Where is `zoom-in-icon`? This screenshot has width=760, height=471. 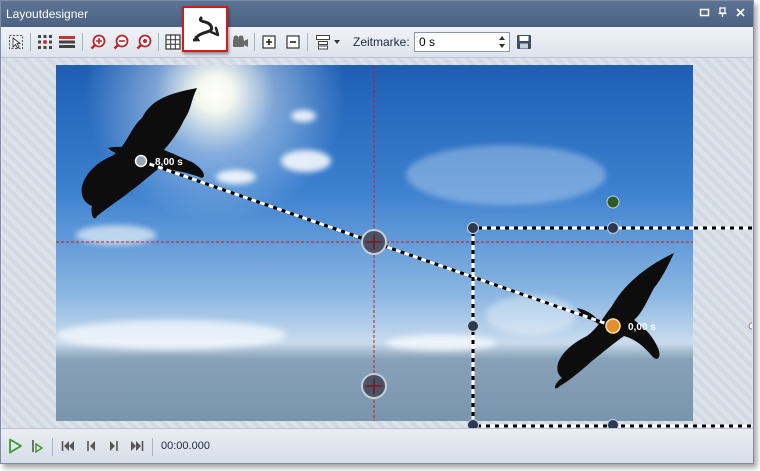 zoom-in-icon is located at coordinates (98, 42).